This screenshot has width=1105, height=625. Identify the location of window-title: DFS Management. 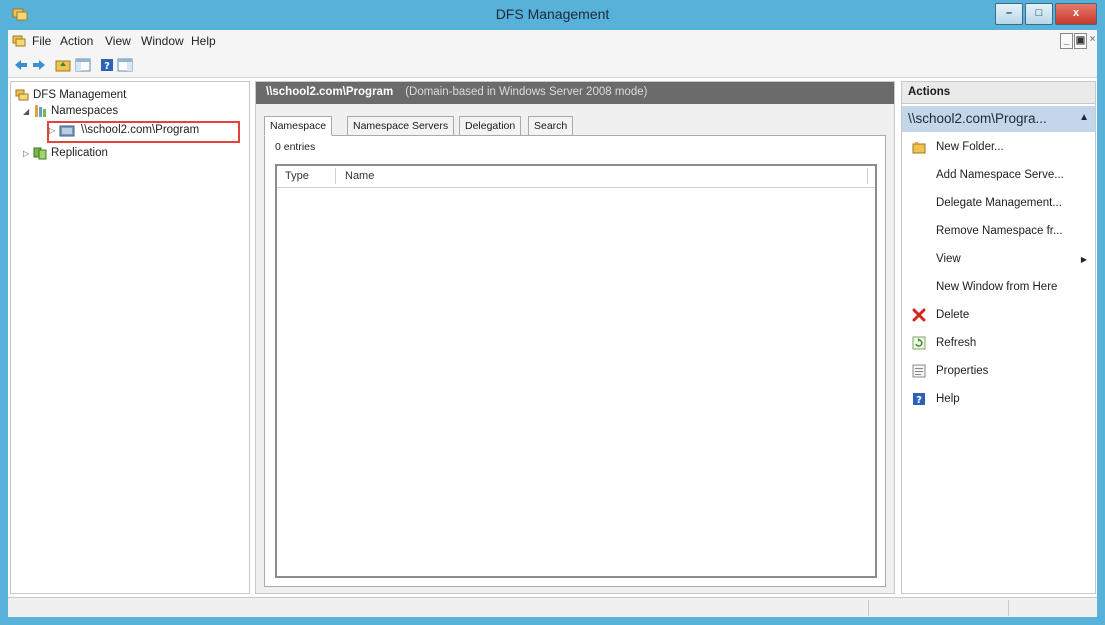
(552, 14).